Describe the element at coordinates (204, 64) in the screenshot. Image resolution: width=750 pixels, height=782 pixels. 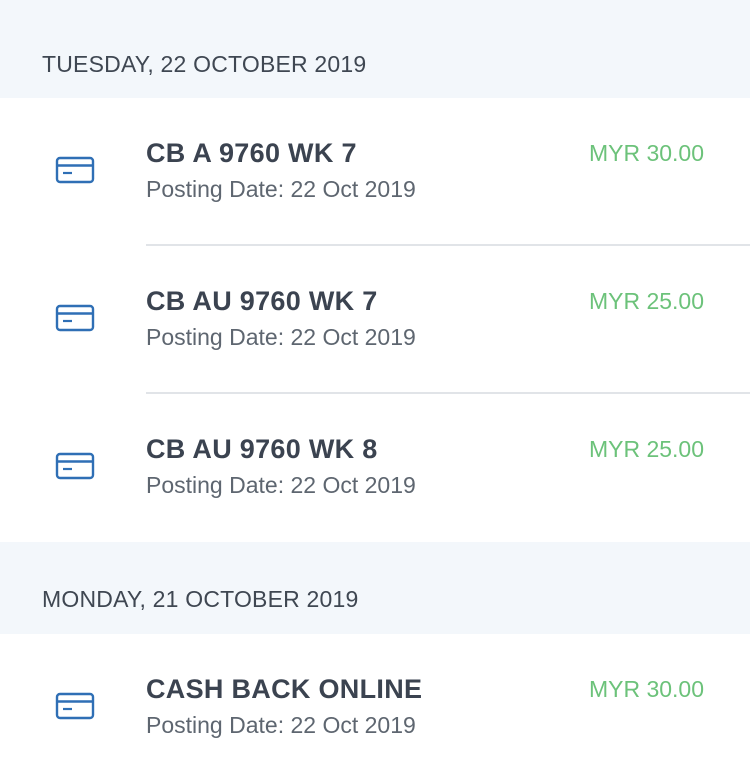
I see `date-header-label: TUESDAY, 22 OCTOBER 2019` at that location.